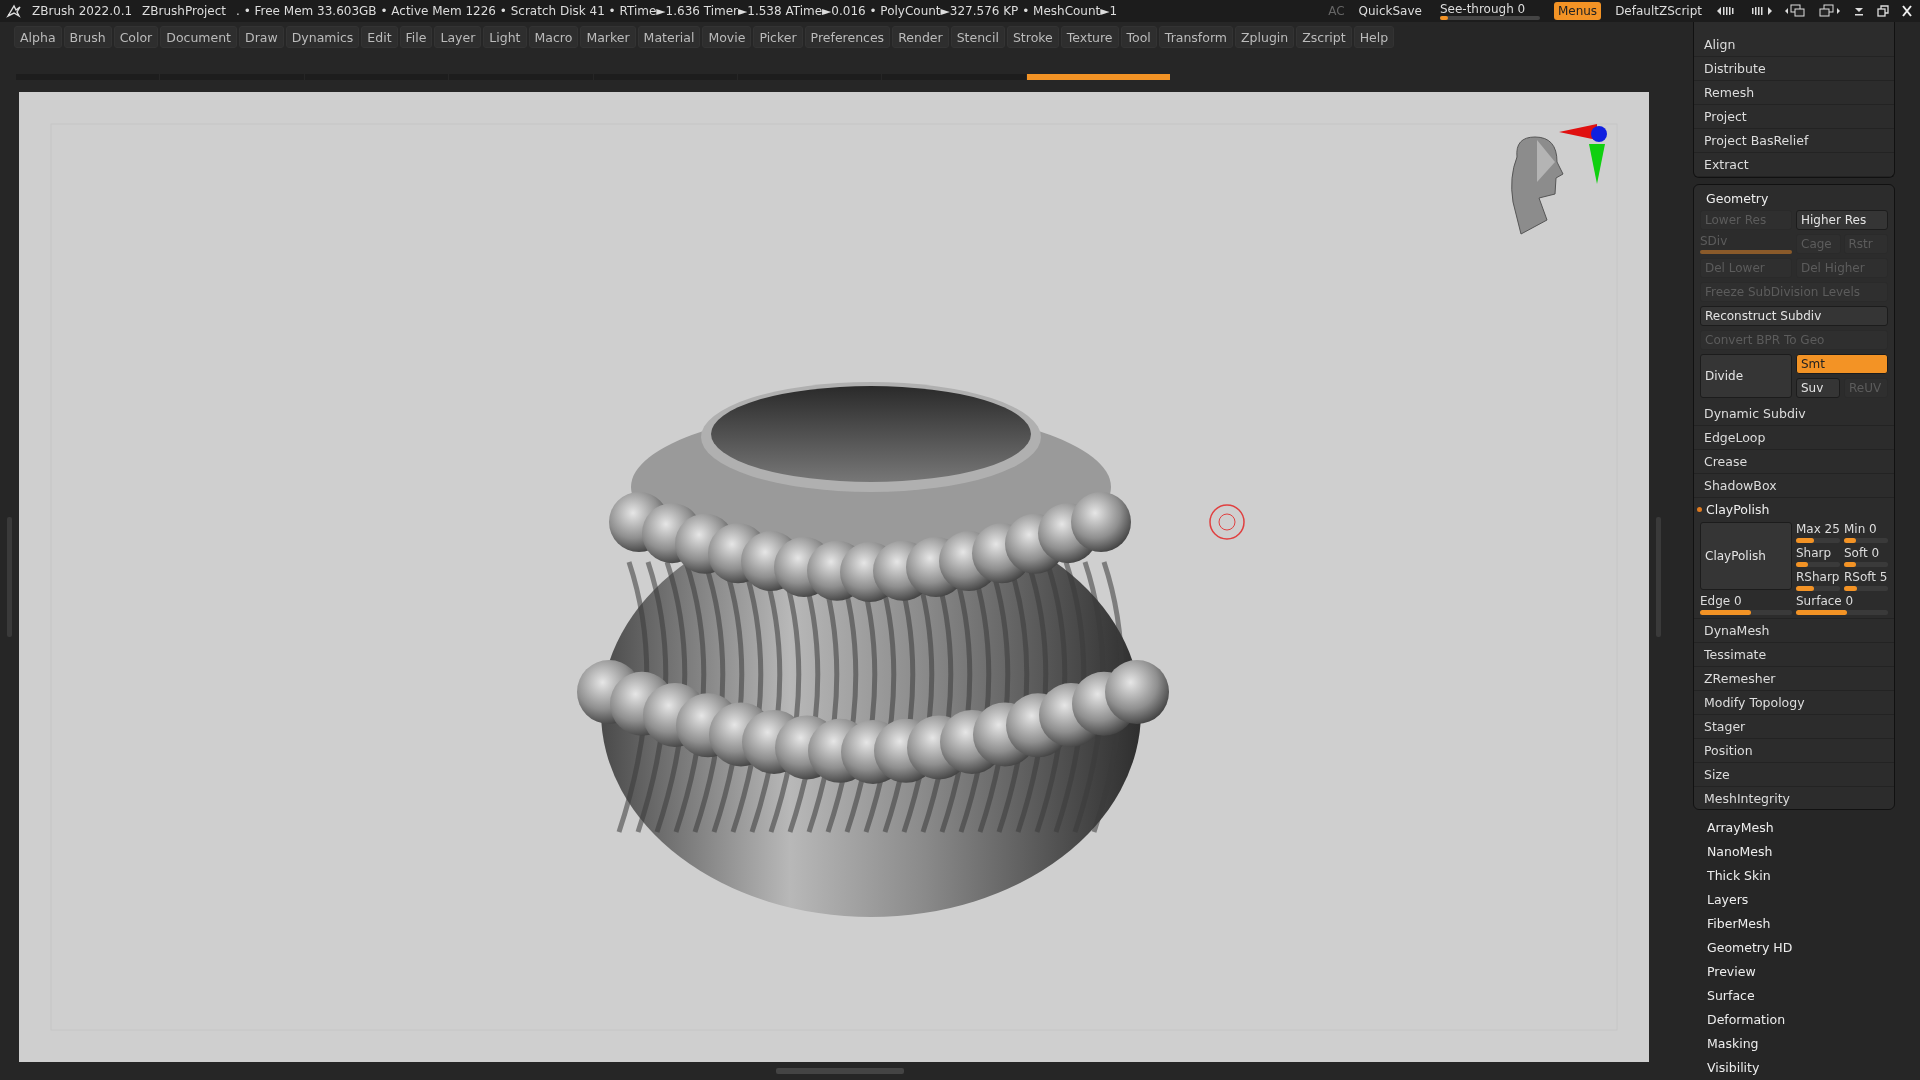 This screenshot has width=1920, height=1080. Describe the element at coordinates (1794, 797) in the screenshot. I see `tool-menu-item: MeshIntegrity` at that location.